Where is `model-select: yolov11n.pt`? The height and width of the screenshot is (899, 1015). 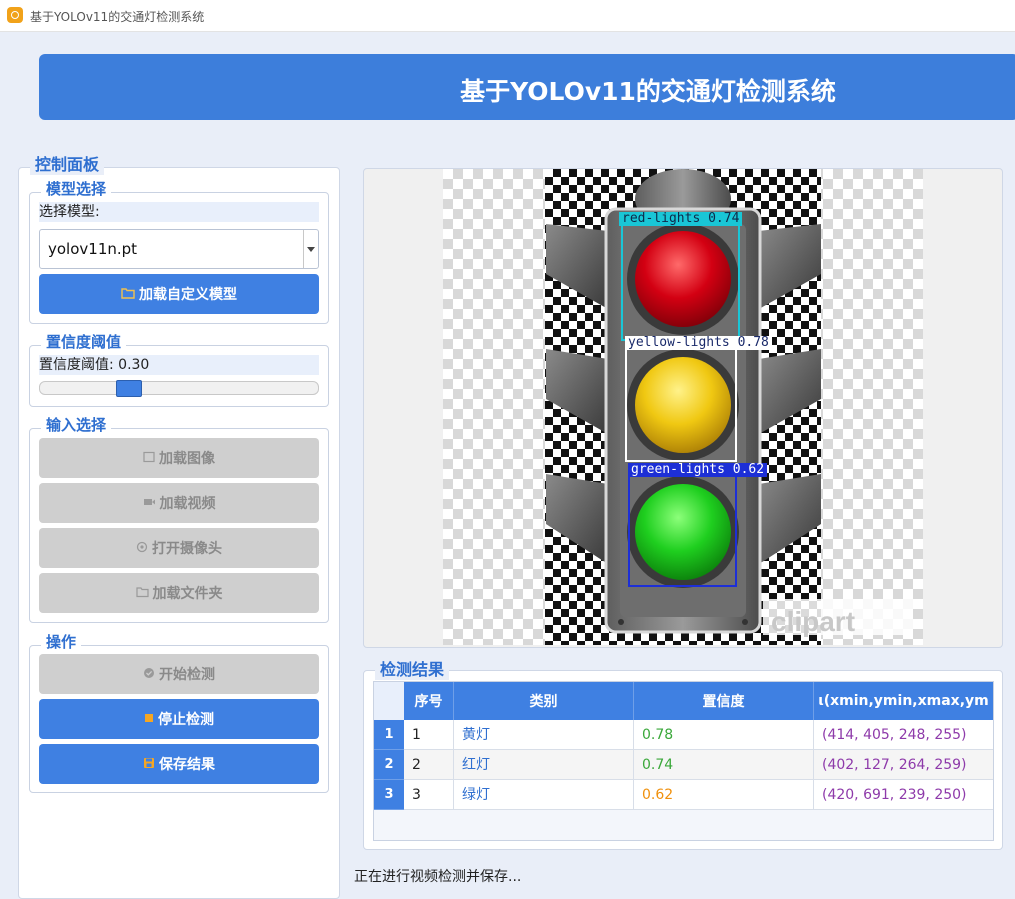 model-select: yolov11n.pt is located at coordinates (179, 249).